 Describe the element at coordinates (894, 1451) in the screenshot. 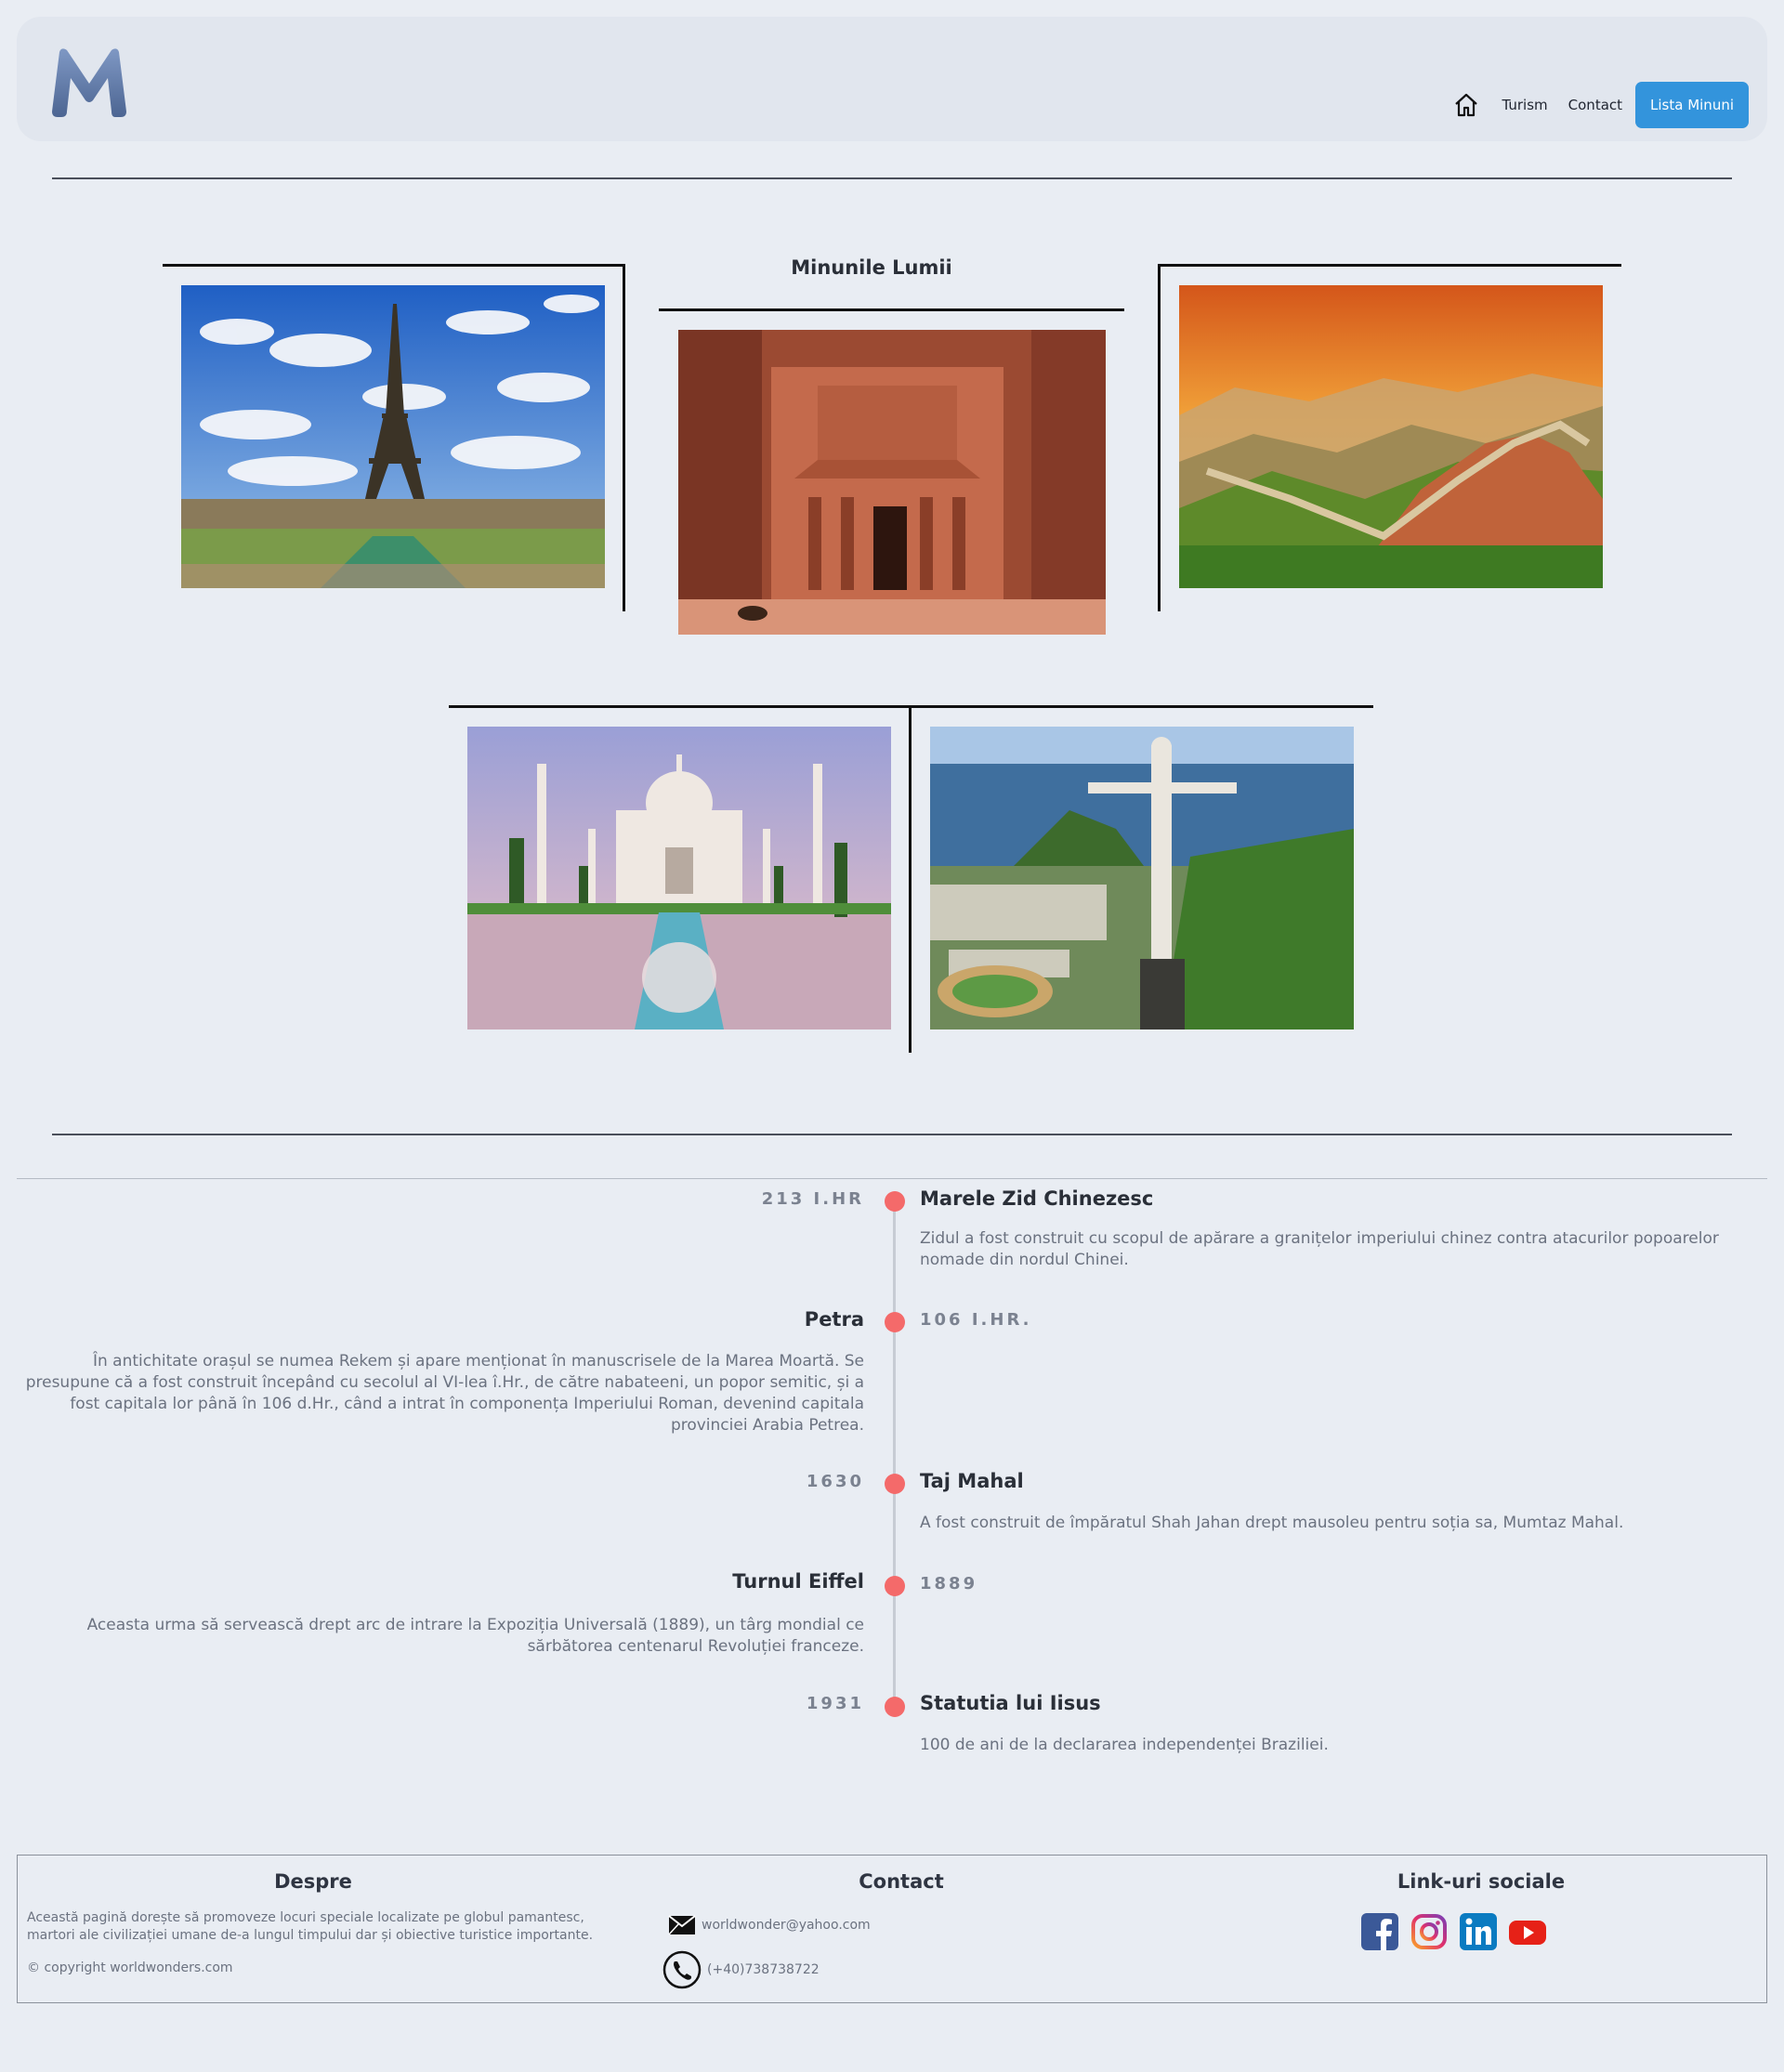

I see `timeline-axis` at that location.